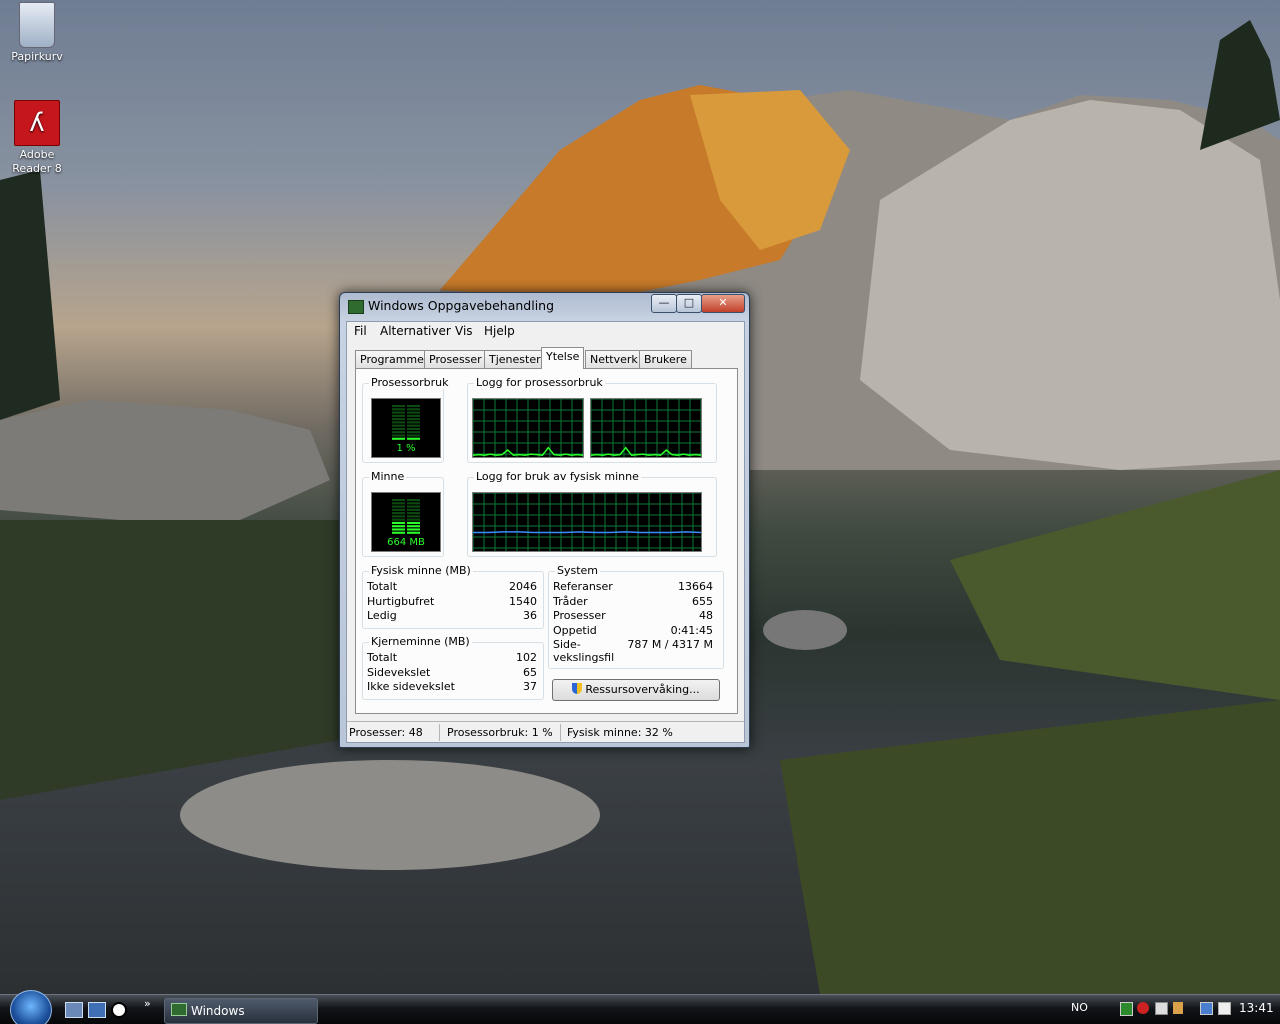 The height and width of the screenshot is (1024, 1280). What do you see at coordinates (360, 331) in the screenshot?
I see `menu-fil: Fil` at bounding box center [360, 331].